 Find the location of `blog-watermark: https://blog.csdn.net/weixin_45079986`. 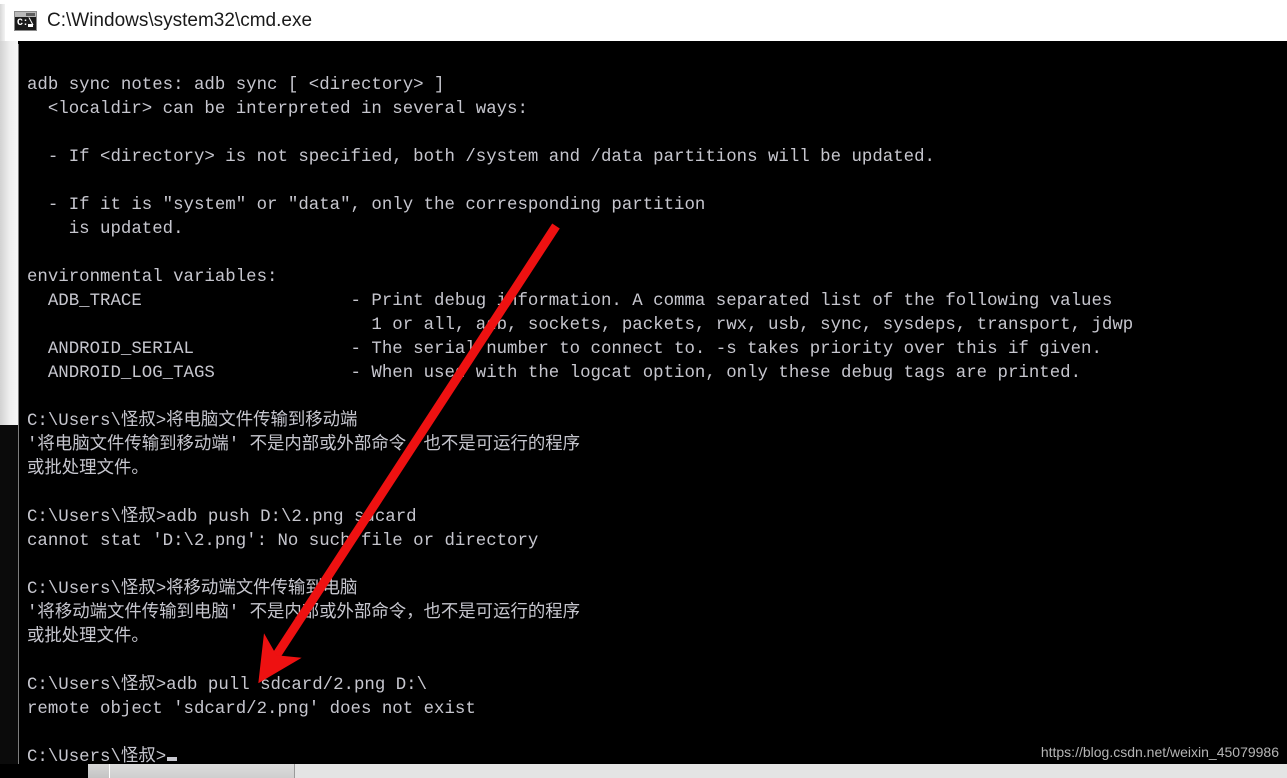

blog-watermark: https://blog.csdn.net/weixin_45079986 is located at coordinates (1159, 752).